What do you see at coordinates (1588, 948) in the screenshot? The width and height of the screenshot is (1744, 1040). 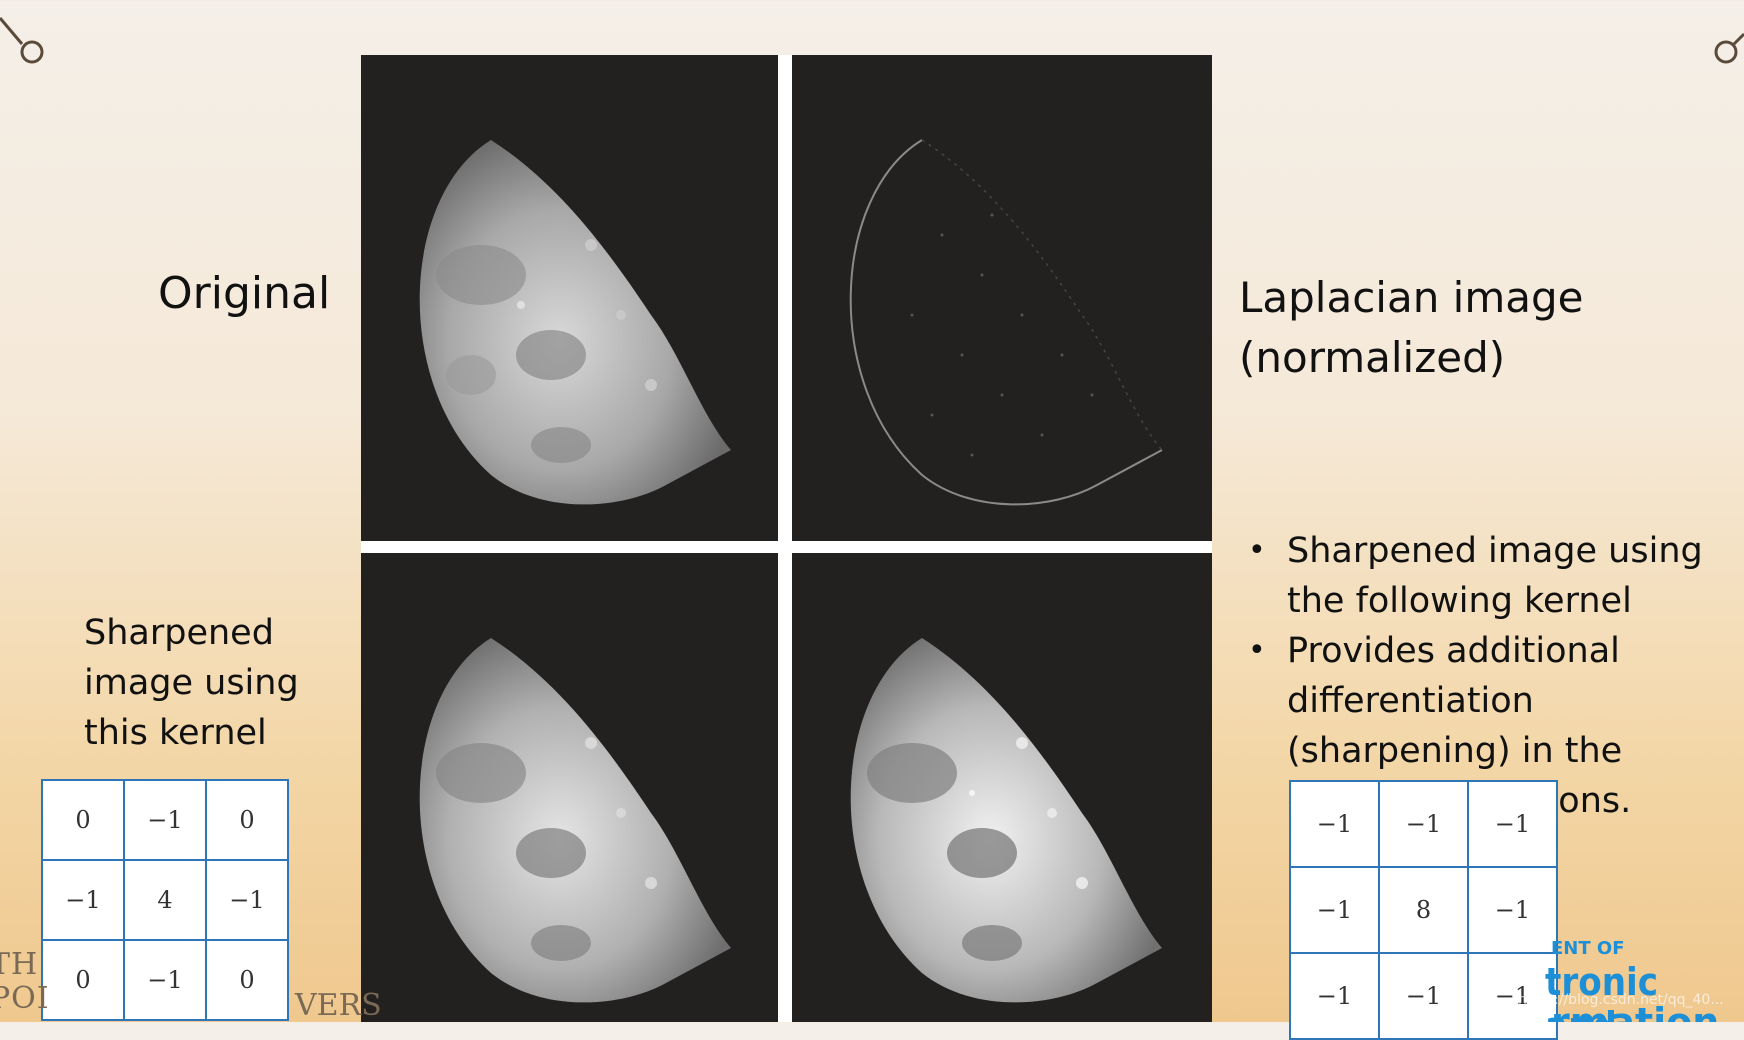 I see `logo-line1: ENT OF` at bounding box center [1588, 948].